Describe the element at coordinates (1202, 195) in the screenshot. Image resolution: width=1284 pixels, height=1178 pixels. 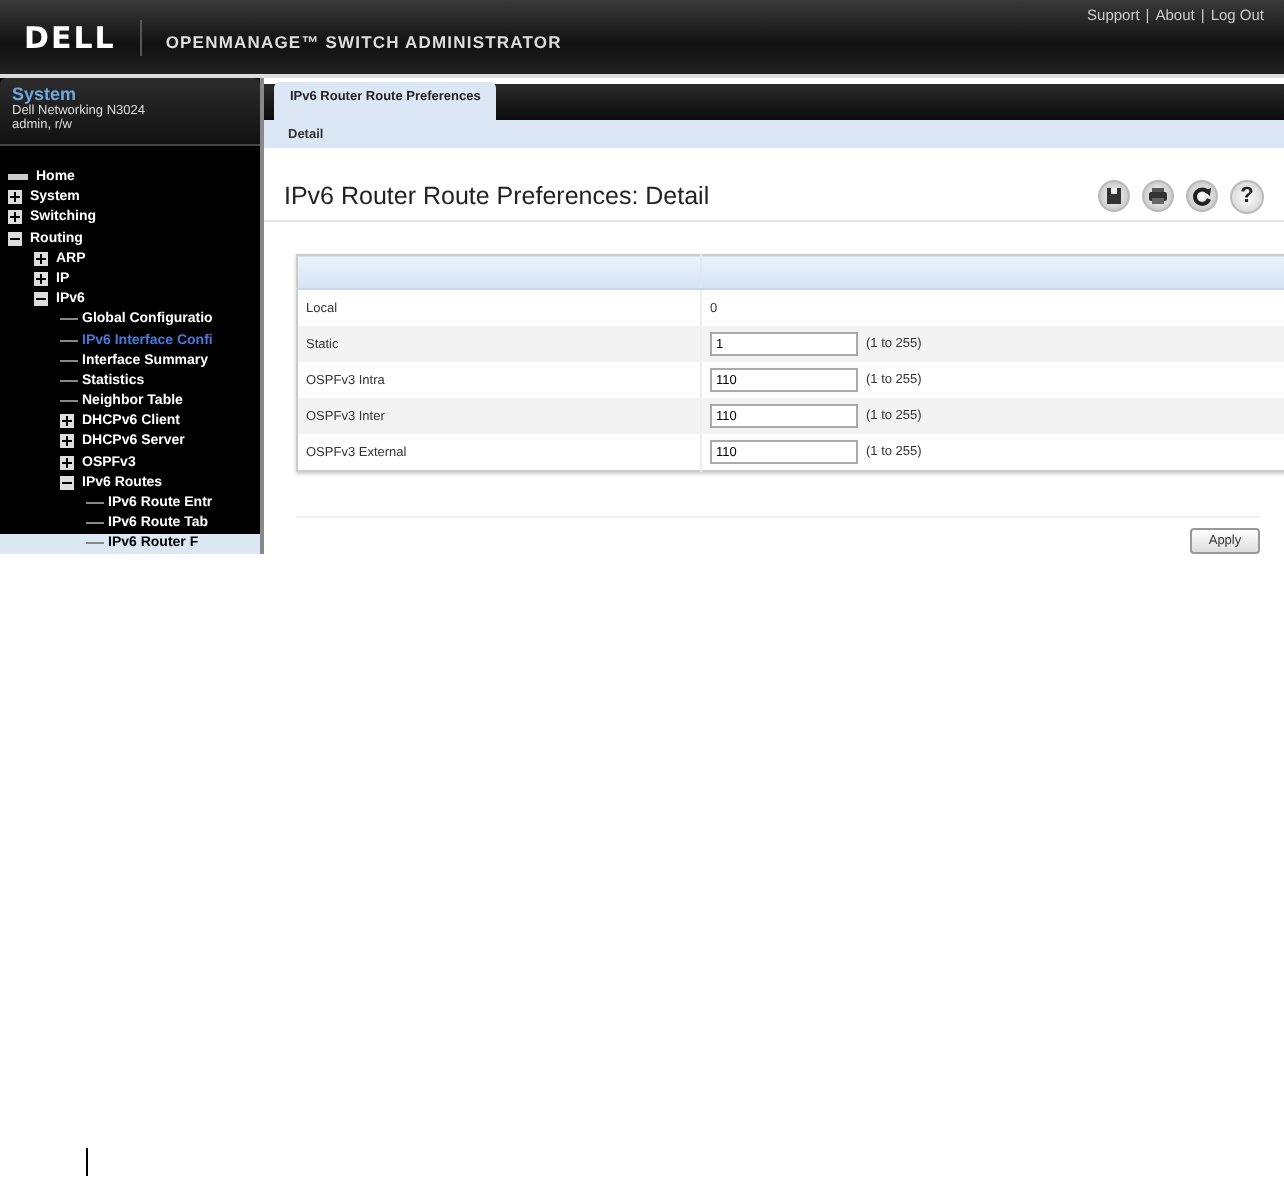
I see `refresh-icon` at that location.